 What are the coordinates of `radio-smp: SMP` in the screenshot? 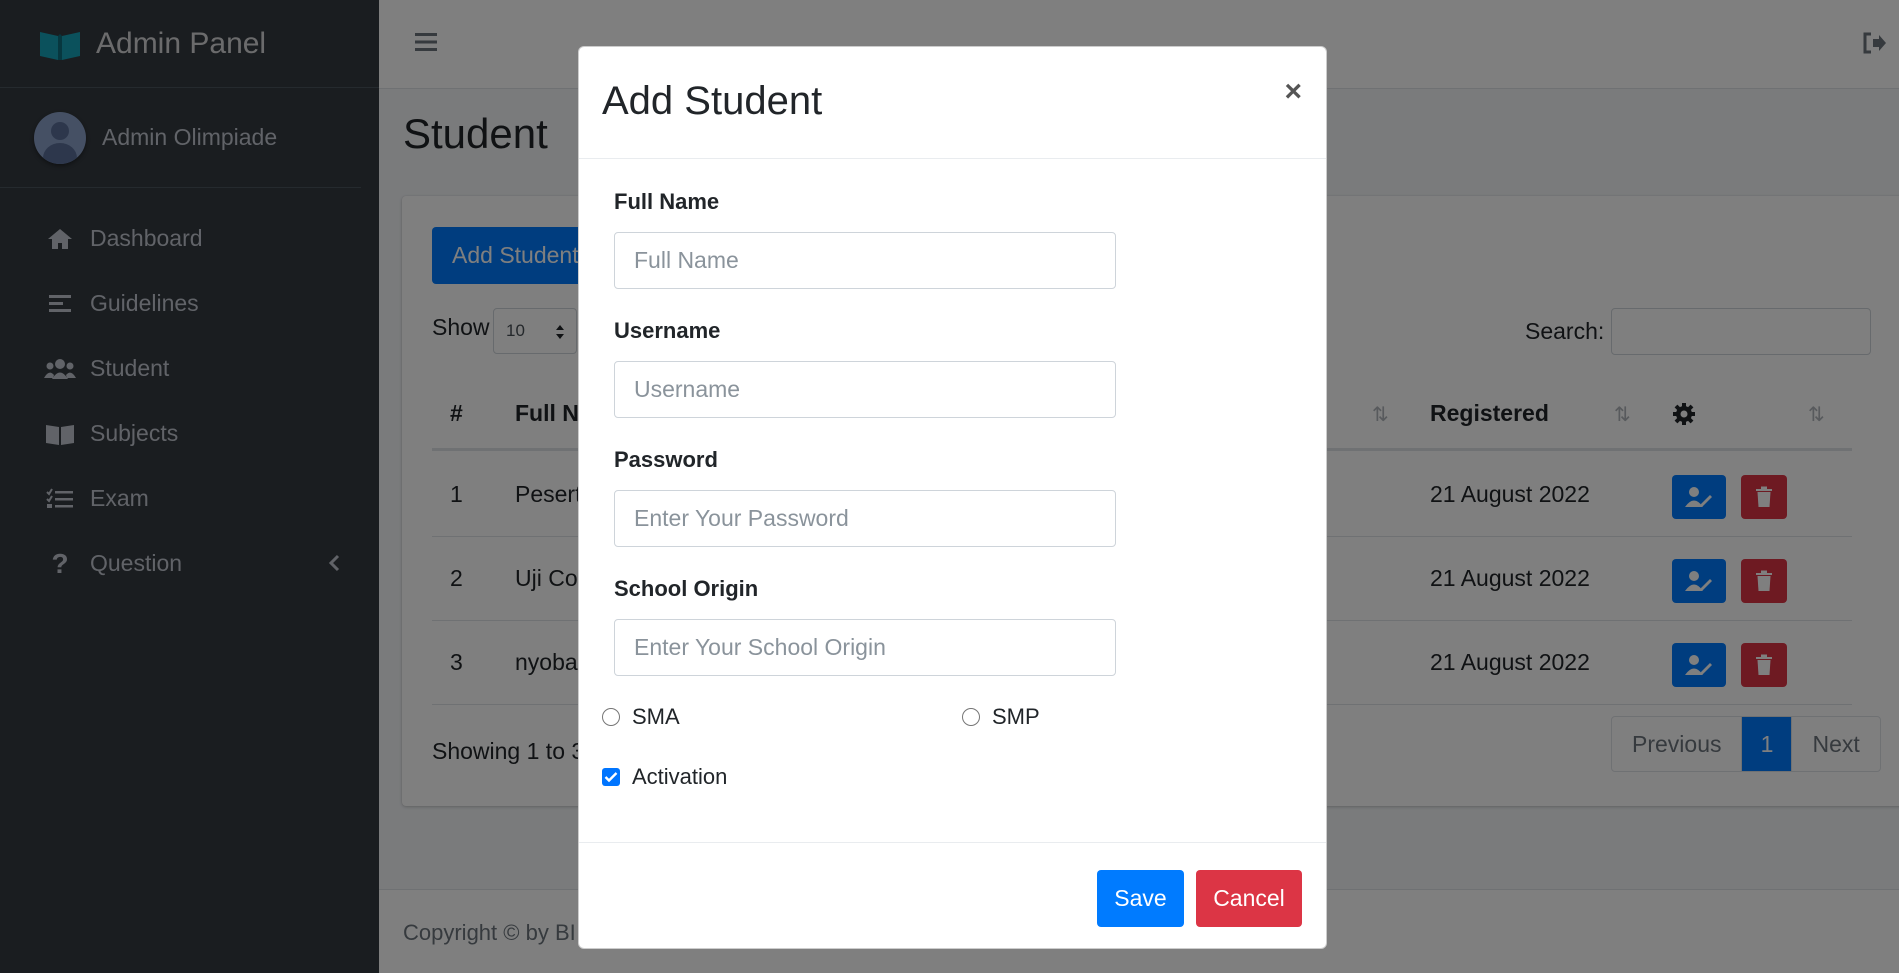 It's located at (1001, 717).